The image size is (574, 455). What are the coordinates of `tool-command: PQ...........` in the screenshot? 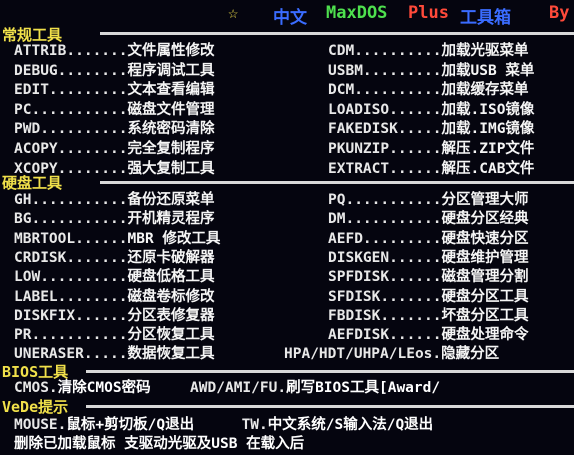 It's located at (385, 200).